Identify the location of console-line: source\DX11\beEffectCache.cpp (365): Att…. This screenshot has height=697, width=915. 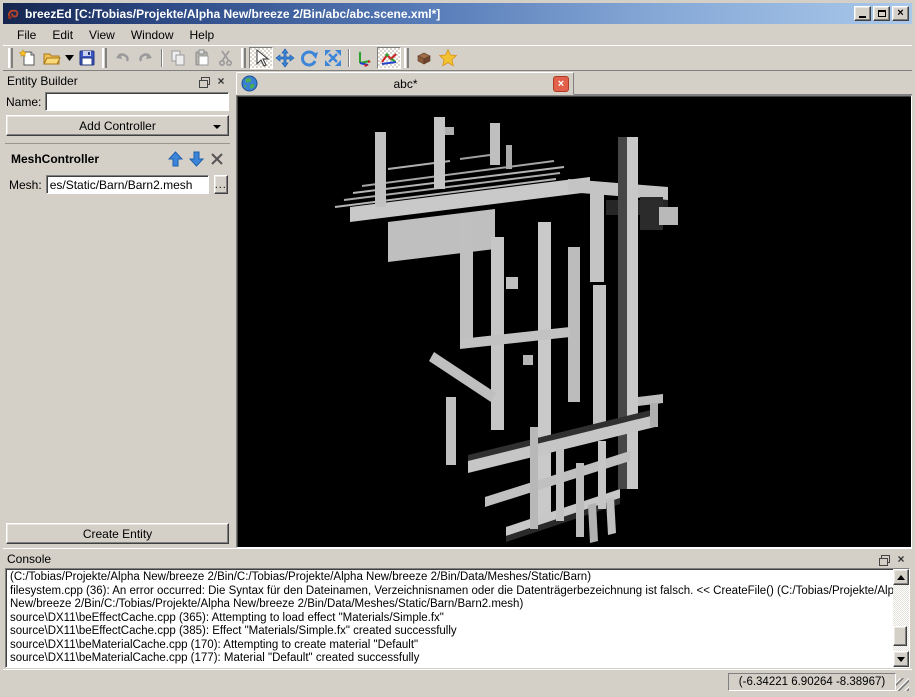
(227, 617).